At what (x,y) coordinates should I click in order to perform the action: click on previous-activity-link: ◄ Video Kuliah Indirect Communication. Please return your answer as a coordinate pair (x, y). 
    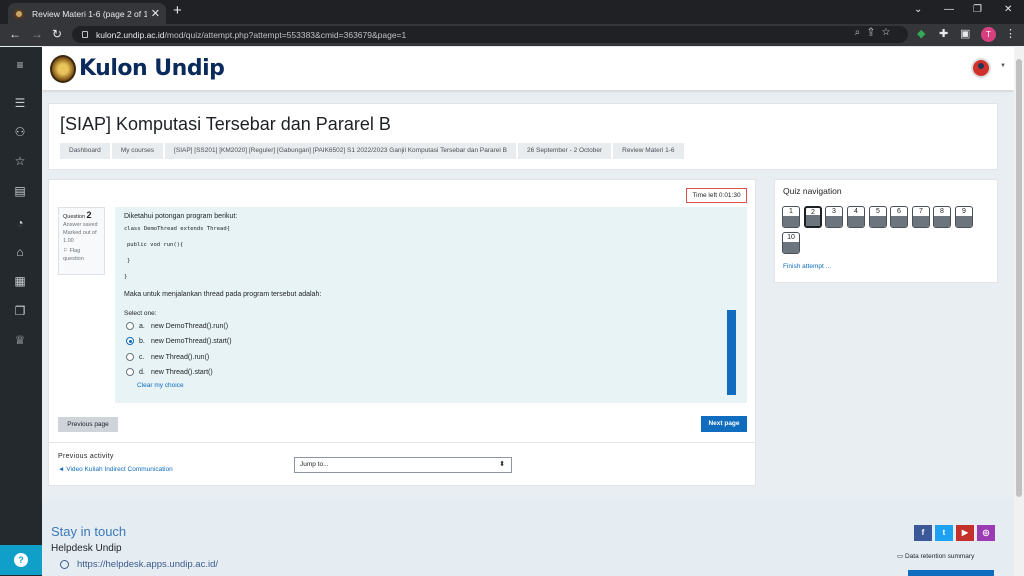
    Looking at the image, I should click on (115, 469).